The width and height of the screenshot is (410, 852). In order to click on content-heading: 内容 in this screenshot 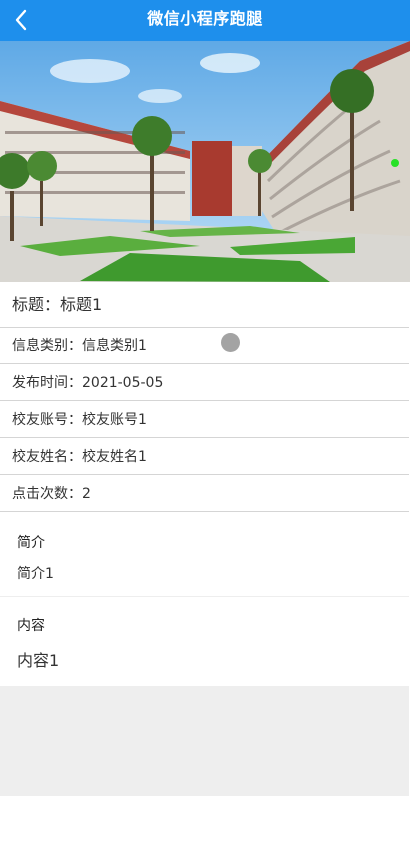, I will do `click(31, 626)`.